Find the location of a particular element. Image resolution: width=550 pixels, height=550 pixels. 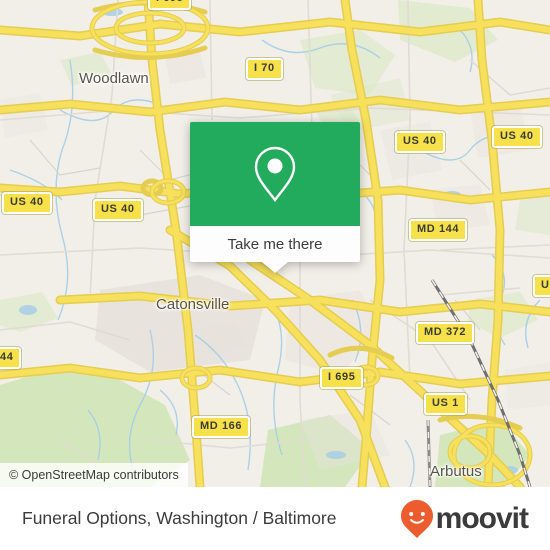

moovit-smiley-pin-icon is located at coordinates (416, 518).